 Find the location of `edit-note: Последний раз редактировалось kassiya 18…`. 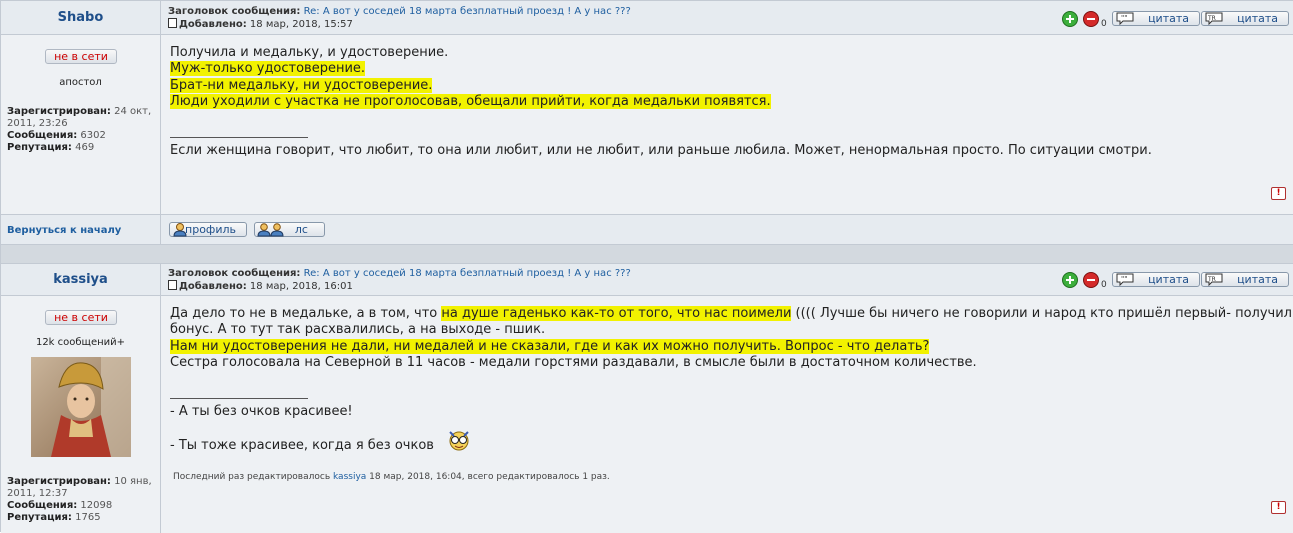

edit-note: Последний раз редактировалось kassiya 18… is located at coordinates (391, 477).